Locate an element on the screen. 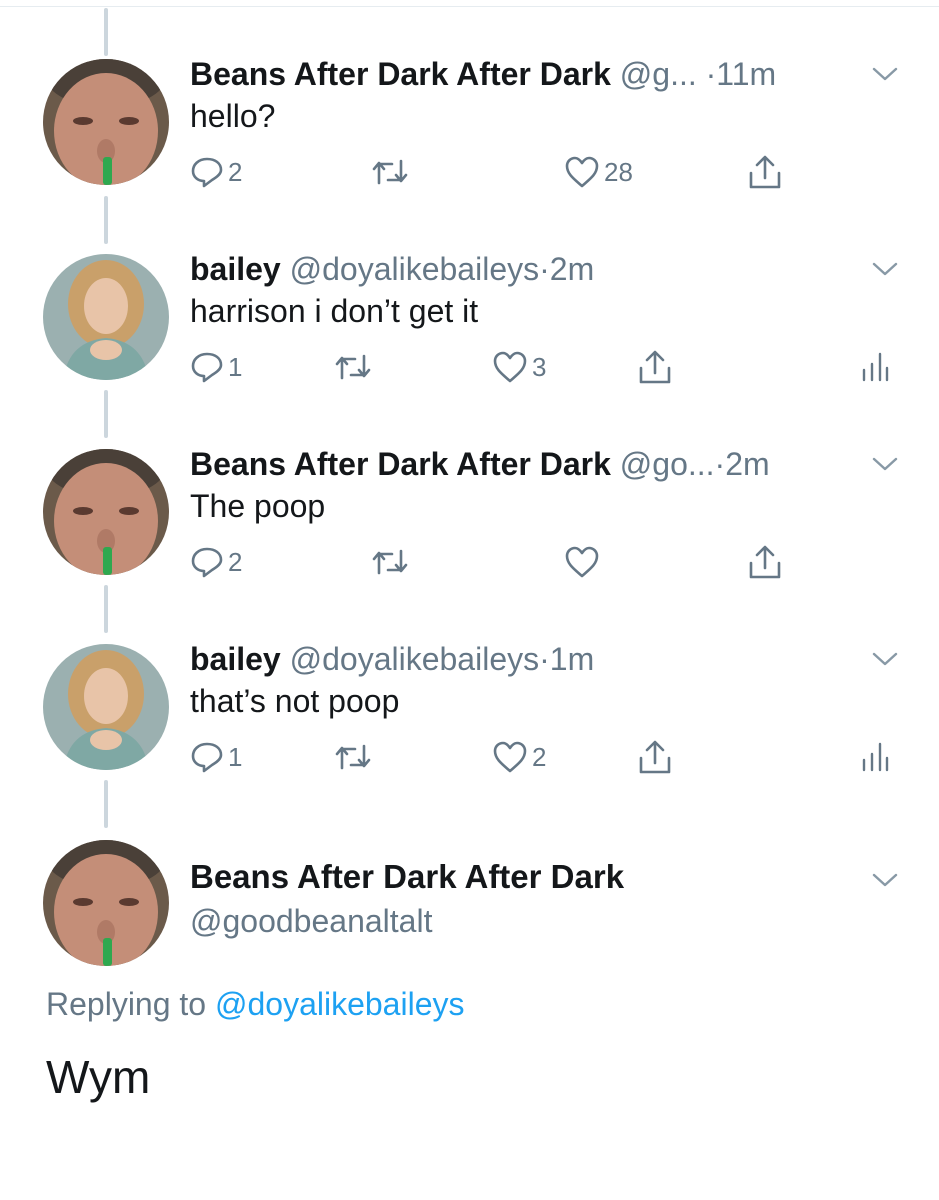 The height and width of the screenshot is (1200, 939). main-handle: @goodbeanaltalt is located at coordinates (311, 921).